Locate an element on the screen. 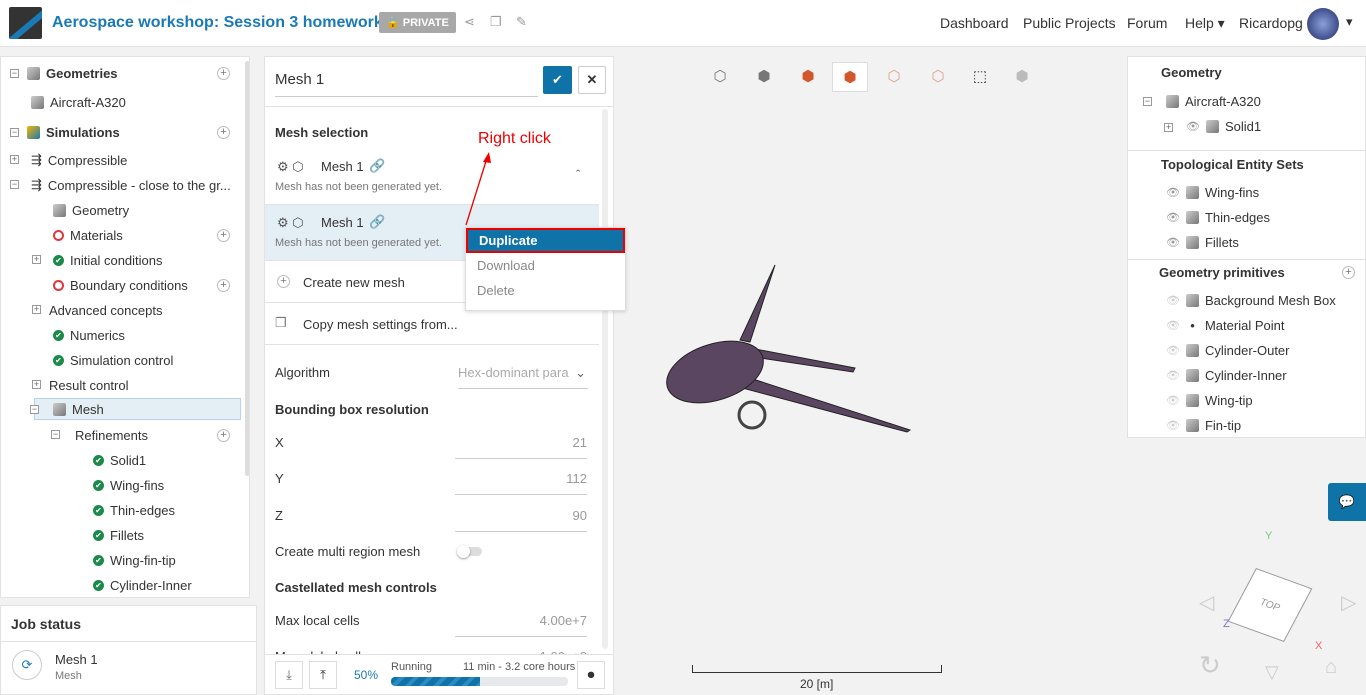  tree-refinement-item: ✔ Wing-fins is located at coordinates (128, 485).